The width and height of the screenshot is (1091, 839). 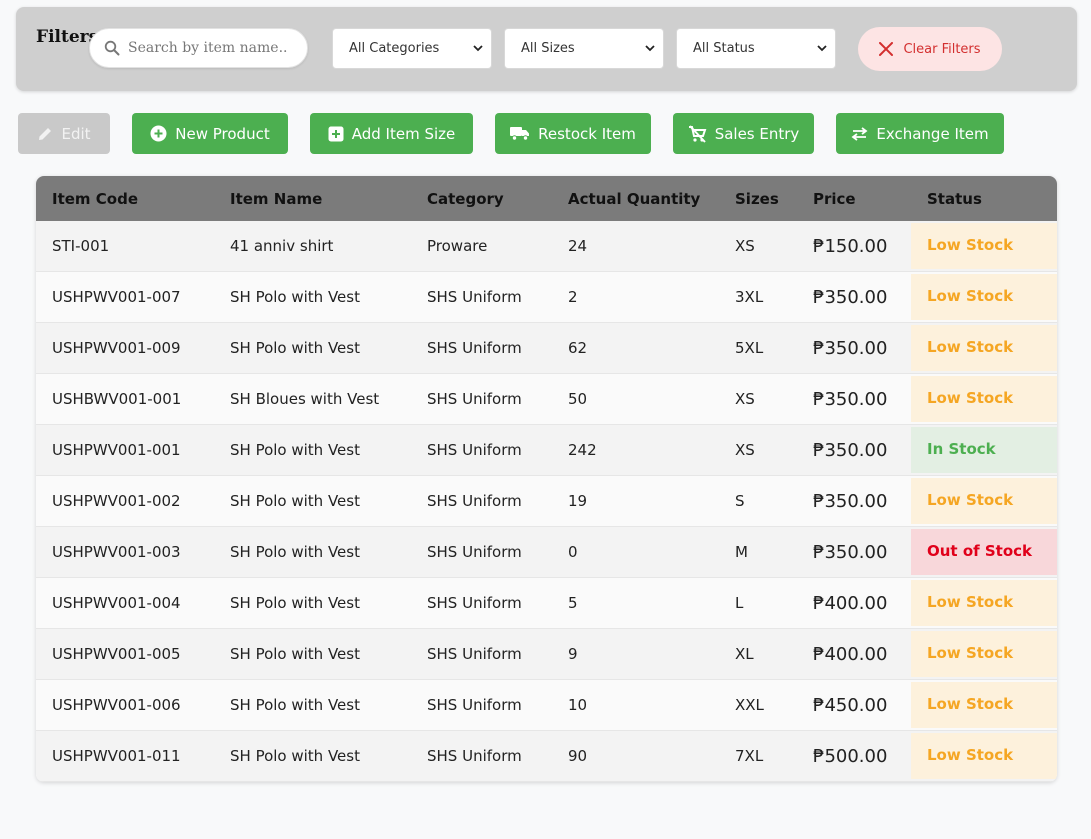 What do you see at coordinates (158, 133) in the screenshot?
I see `plus-circle-icon` at bounding box center [158, 133].